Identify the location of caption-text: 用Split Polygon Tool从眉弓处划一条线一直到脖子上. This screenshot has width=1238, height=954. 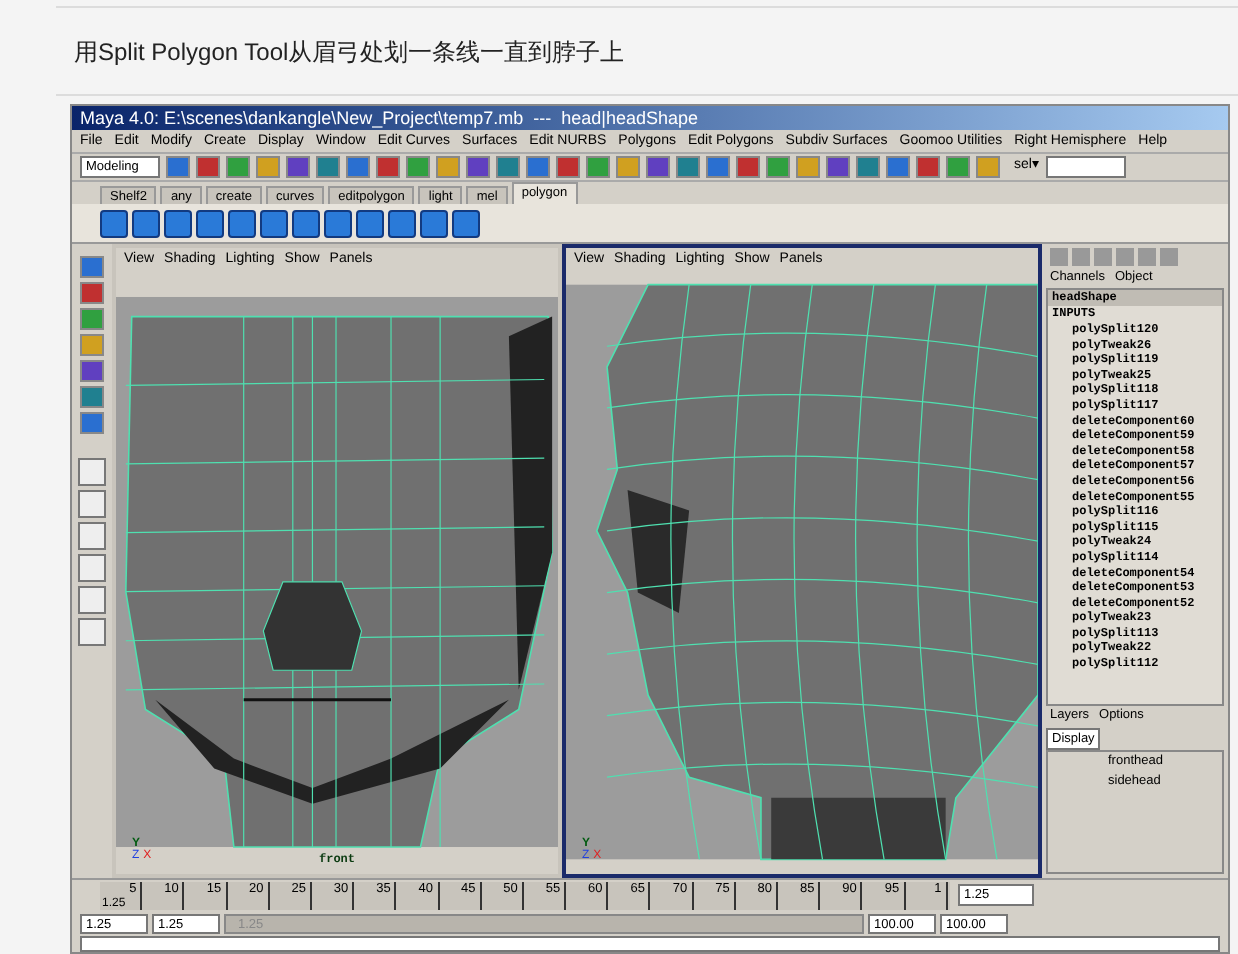
(349, 52).